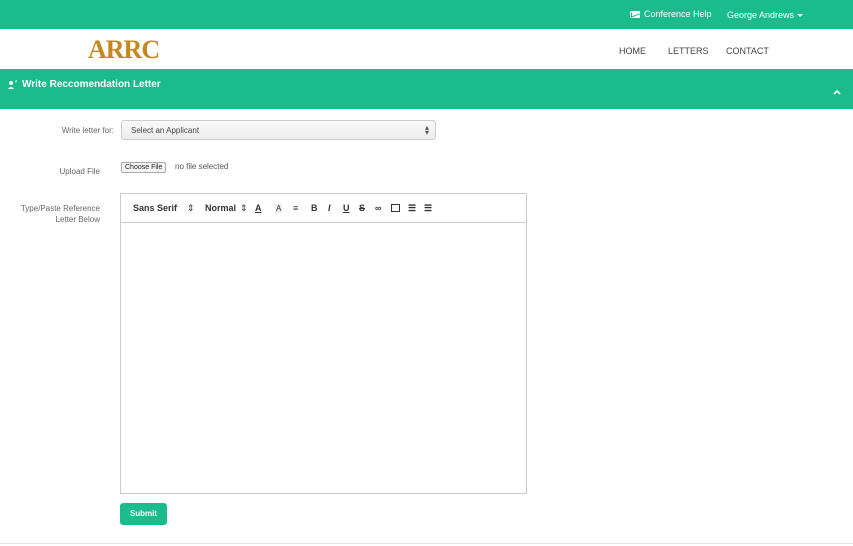 This screenshot has height=546, width=853. What do you see at coordinates (258, 208) in the screenshot?
I see `text-color-icon: A` at bounding box center [258, 208].